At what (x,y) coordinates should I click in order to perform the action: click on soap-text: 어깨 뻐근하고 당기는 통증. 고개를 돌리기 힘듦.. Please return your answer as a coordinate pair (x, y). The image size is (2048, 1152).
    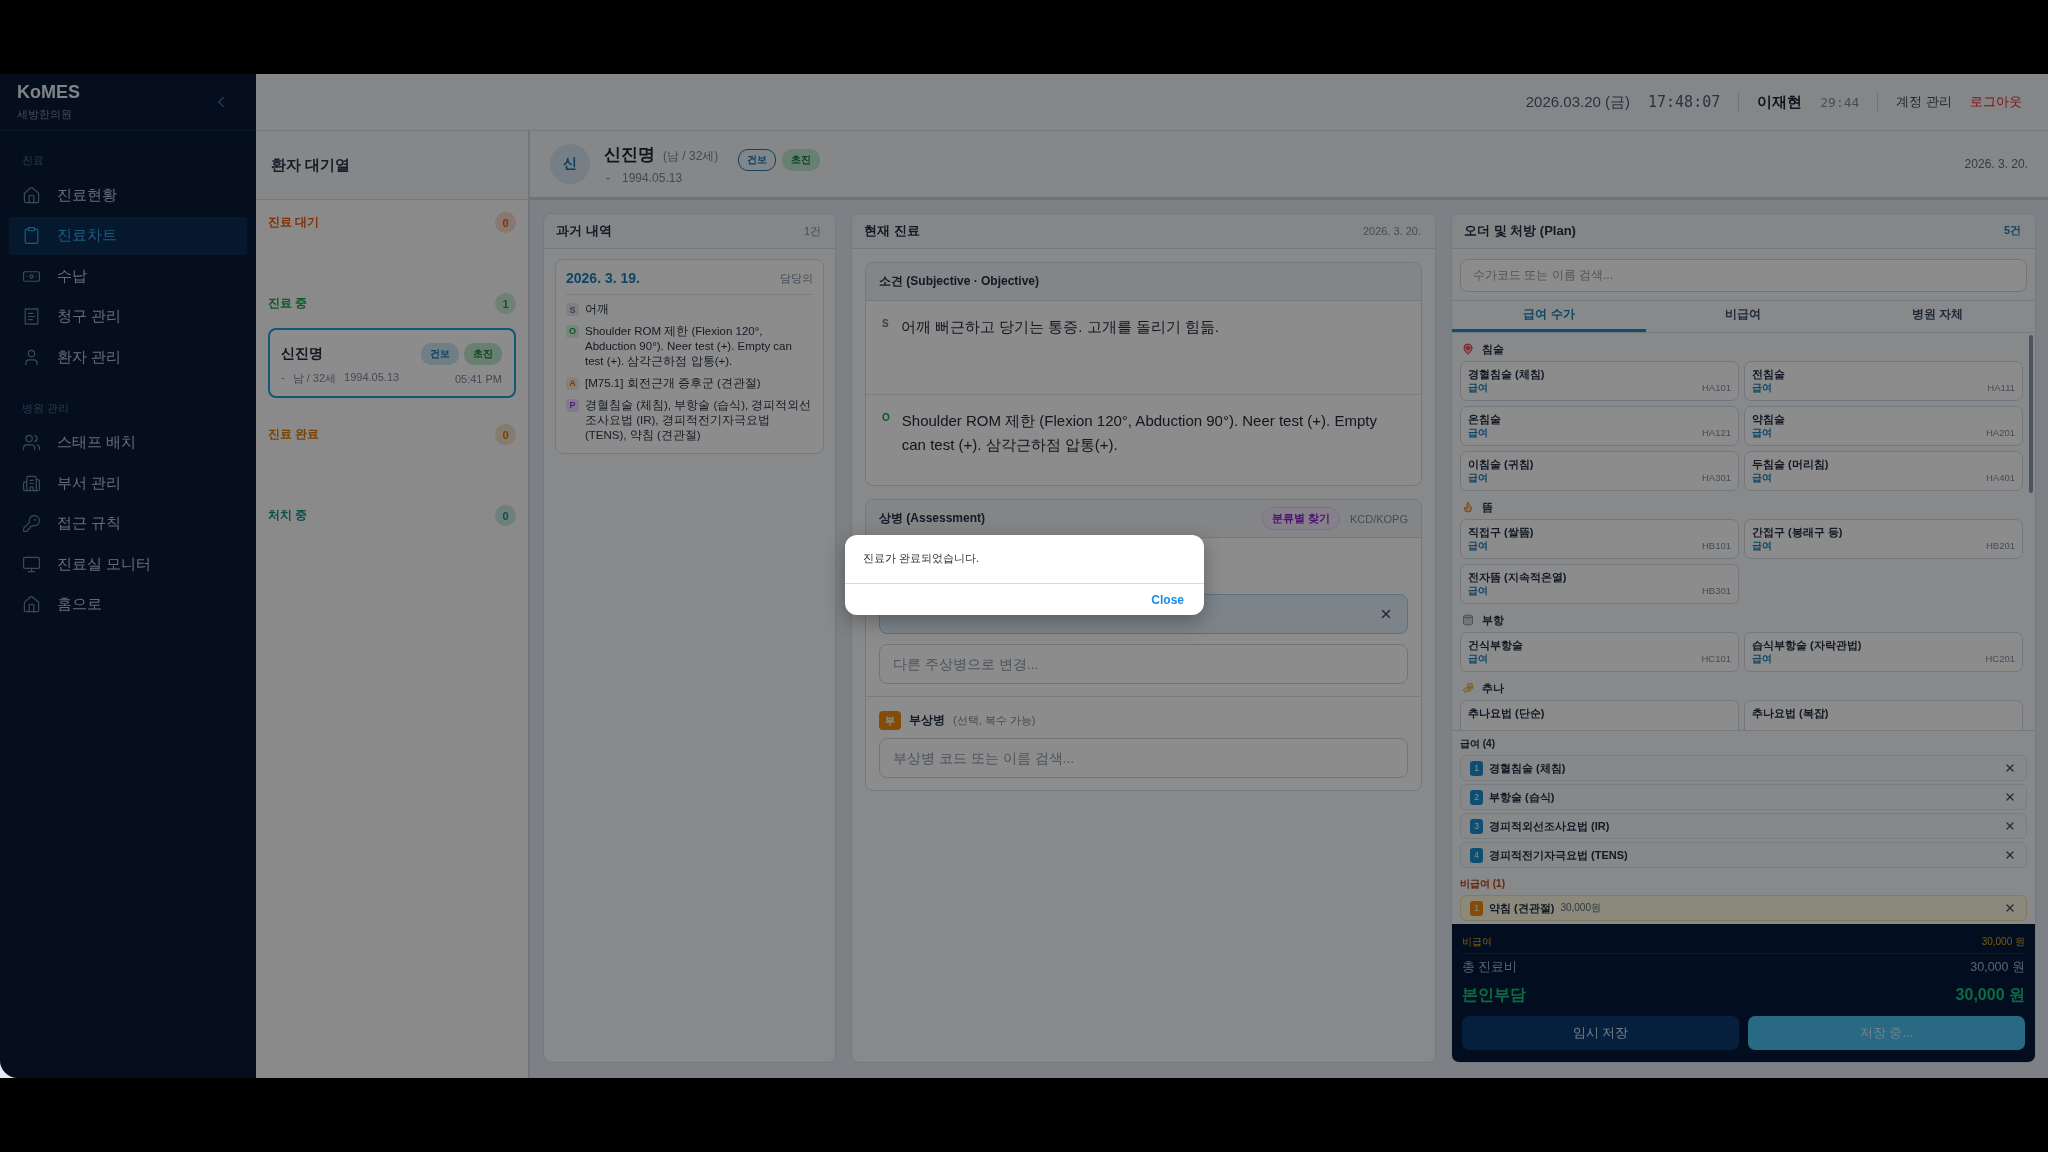
    Looking at the image, I should click on (1059, 327).